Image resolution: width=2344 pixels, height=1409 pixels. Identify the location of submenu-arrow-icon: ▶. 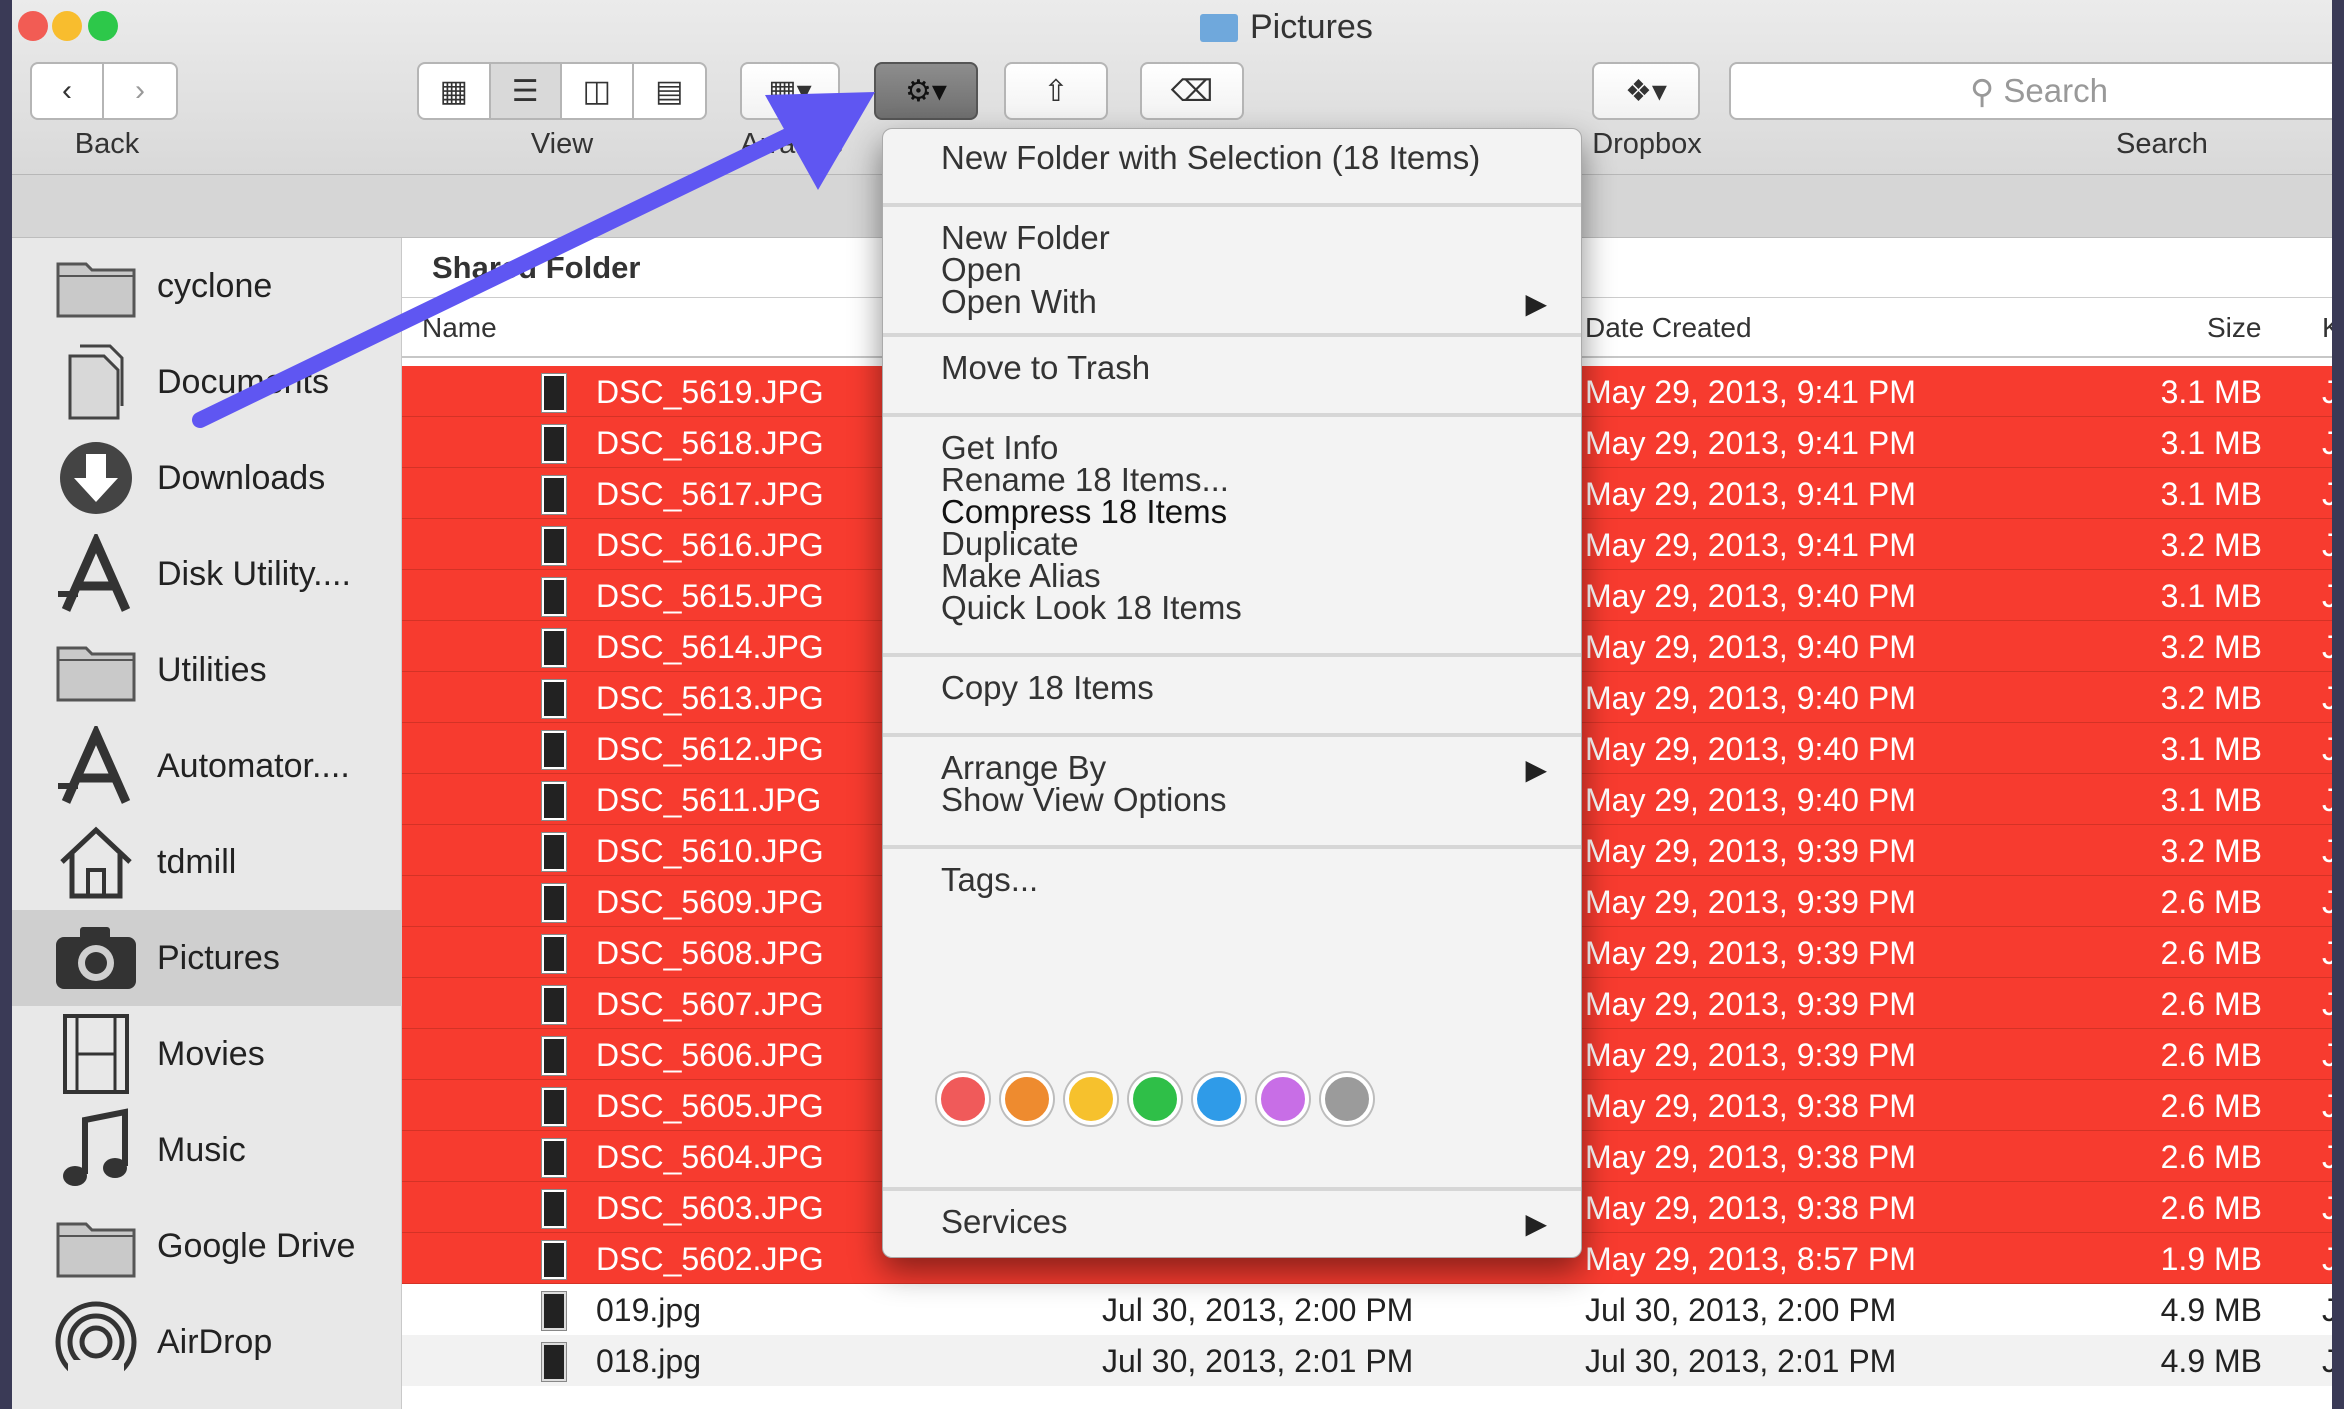
(1536, 769).